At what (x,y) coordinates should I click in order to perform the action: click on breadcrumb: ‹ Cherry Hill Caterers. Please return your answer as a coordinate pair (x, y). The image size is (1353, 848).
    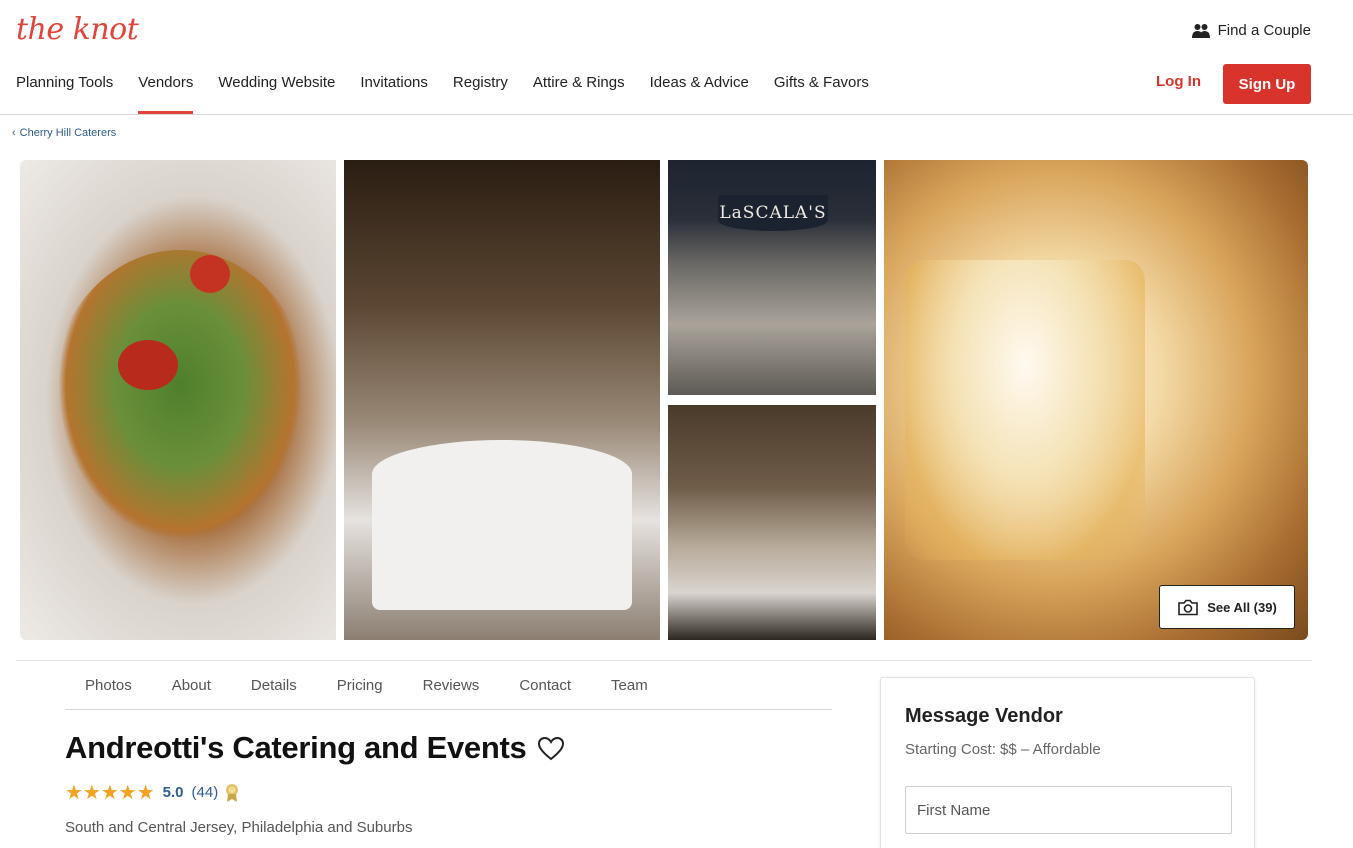
    Looking at the image, I should click on (64, 133).